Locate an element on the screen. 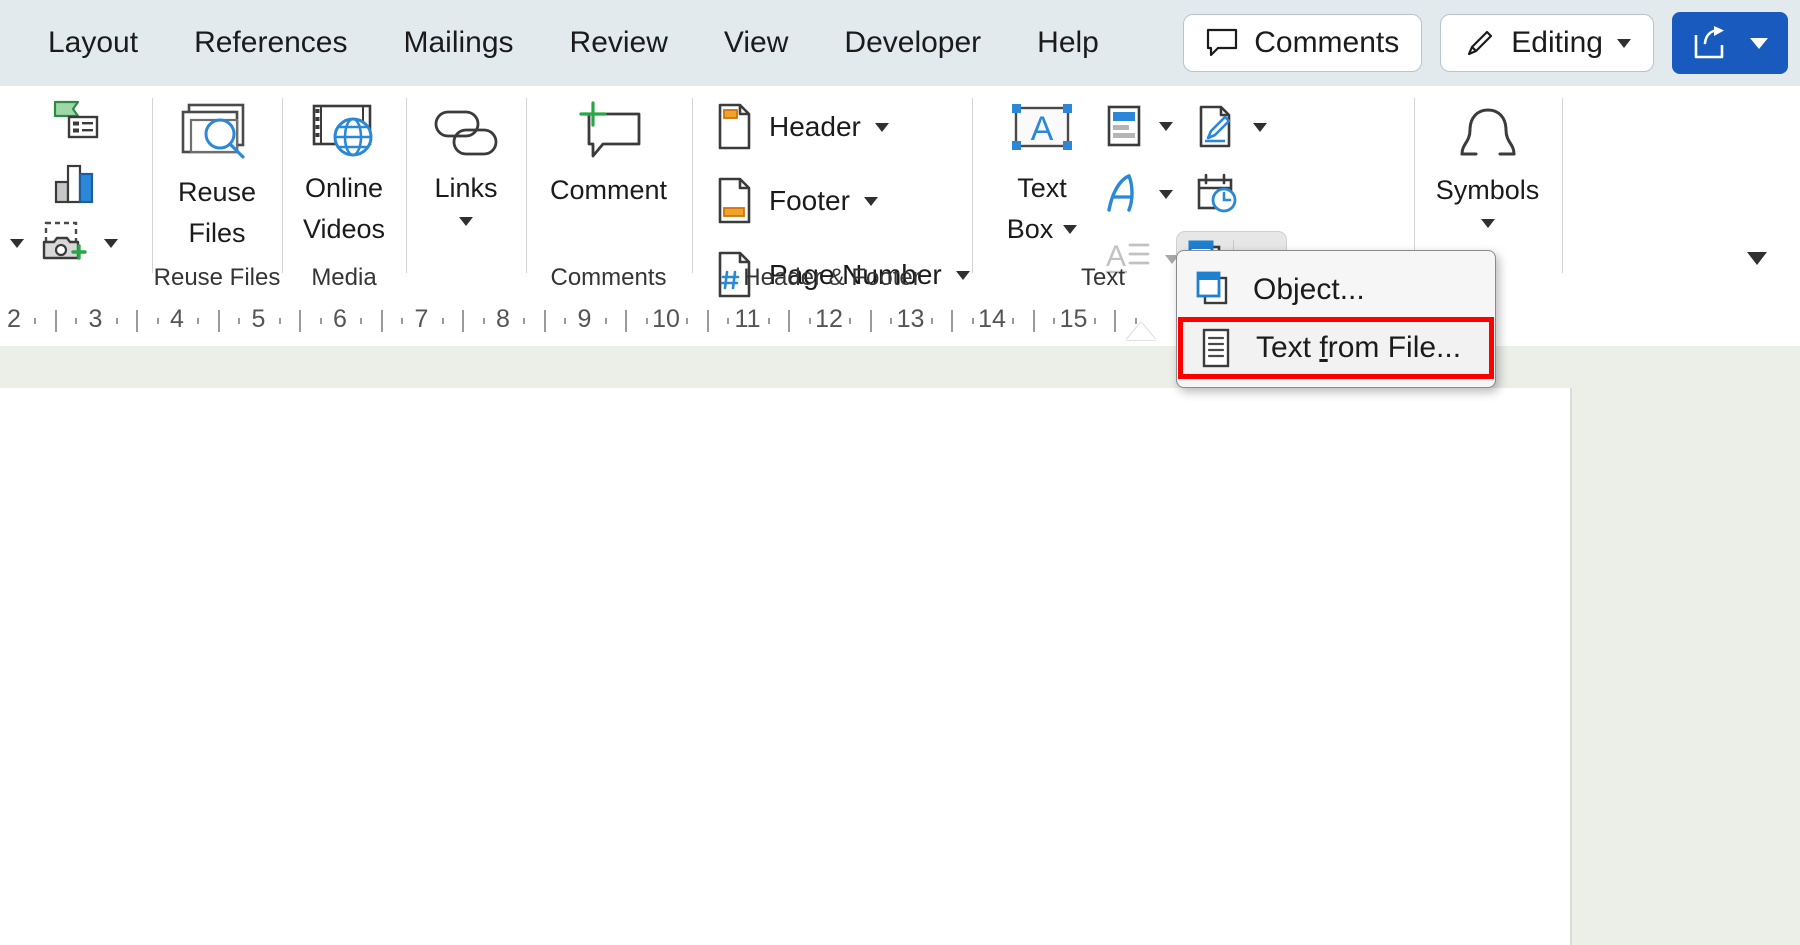 The image size is (1800, 945). reuse-files-button: Reuse Files is located at coordinates (217, 177).